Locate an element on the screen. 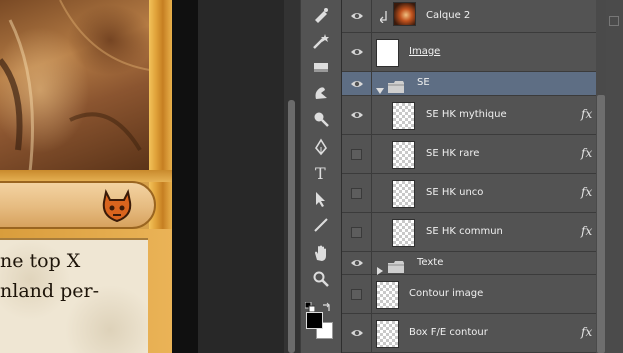 The width and height of the screenshot is (623, 353). card-rules-text-line: nland per- is located at coordinates (49, 291).